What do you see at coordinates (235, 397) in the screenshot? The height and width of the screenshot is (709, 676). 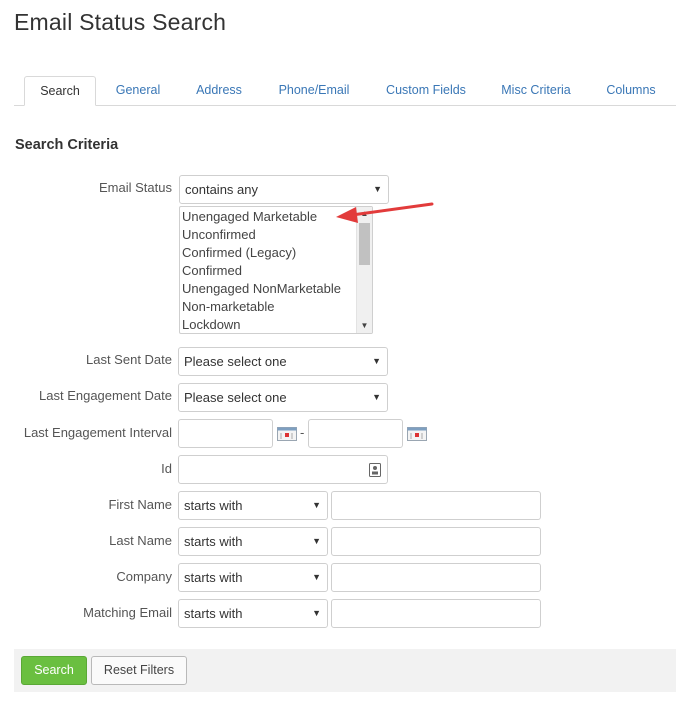 I see `last-engagement-date-value: Please select one` at bounding box center [235, 397].